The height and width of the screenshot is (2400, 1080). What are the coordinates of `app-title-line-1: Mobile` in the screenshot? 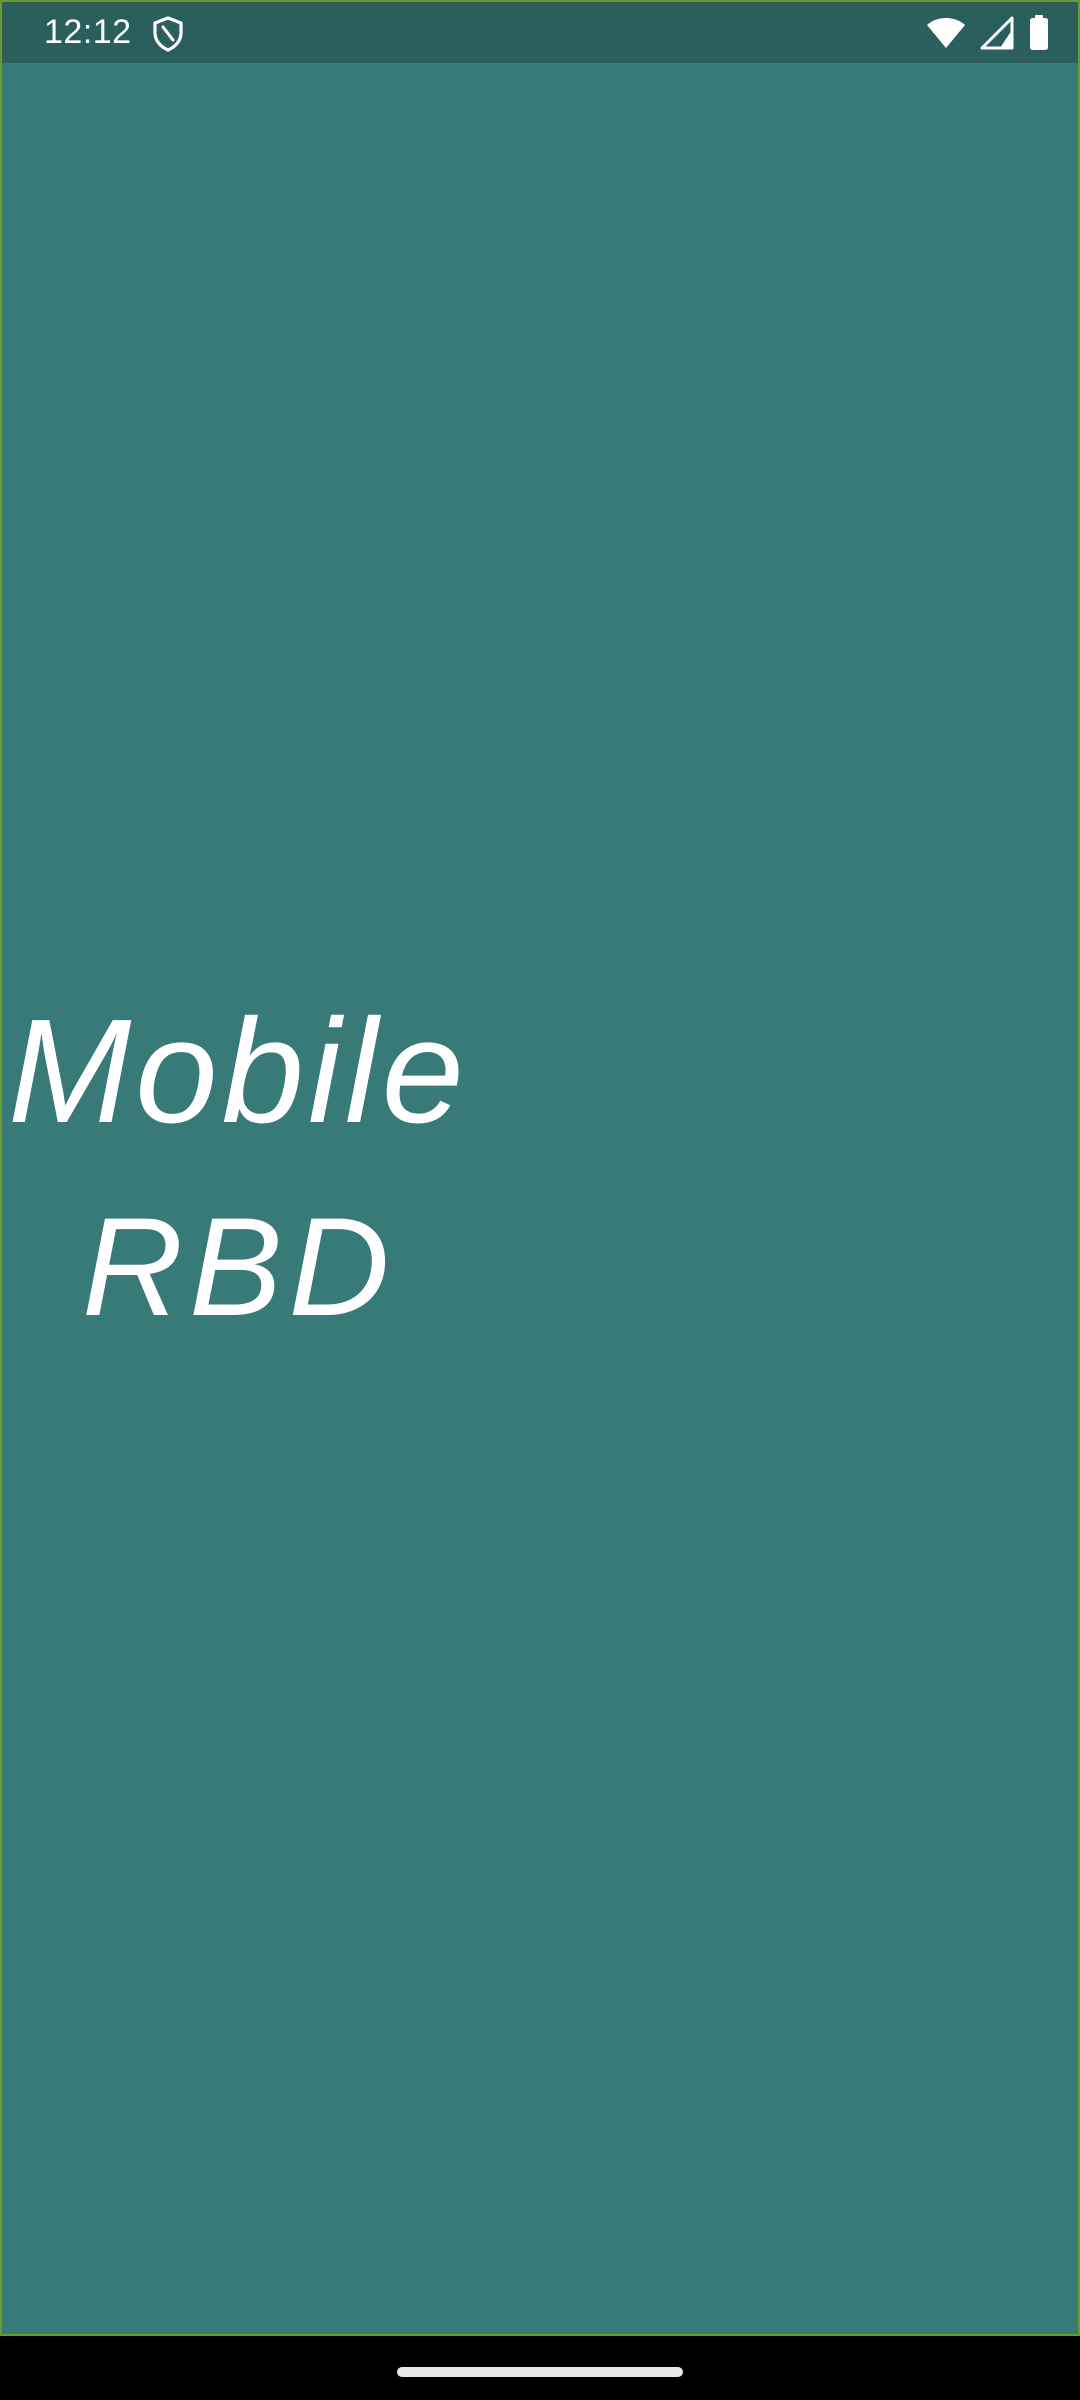 It's located at (238, 1071).